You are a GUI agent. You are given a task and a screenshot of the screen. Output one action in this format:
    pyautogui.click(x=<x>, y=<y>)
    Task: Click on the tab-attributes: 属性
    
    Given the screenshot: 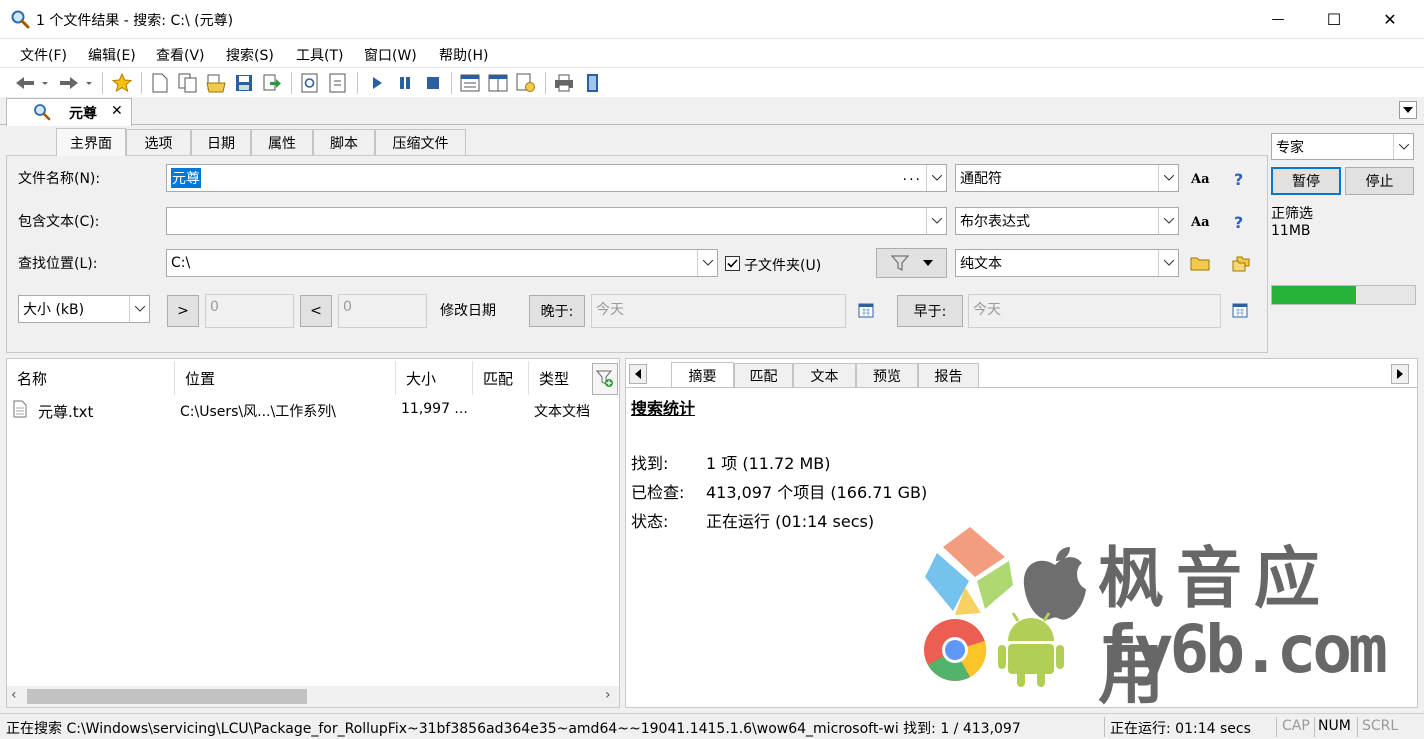 What is the action you would take?
    pyautogui.click(x=282, y=142)
    